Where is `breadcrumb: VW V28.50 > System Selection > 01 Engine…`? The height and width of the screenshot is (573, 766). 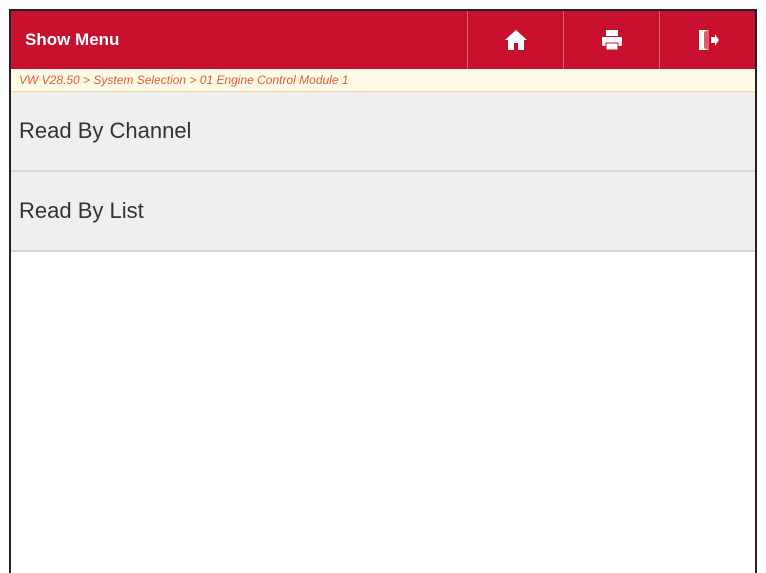
breadcrumb: VW V28.50 > System Selection > 01 Engine… is located at coordinates (383, 80).